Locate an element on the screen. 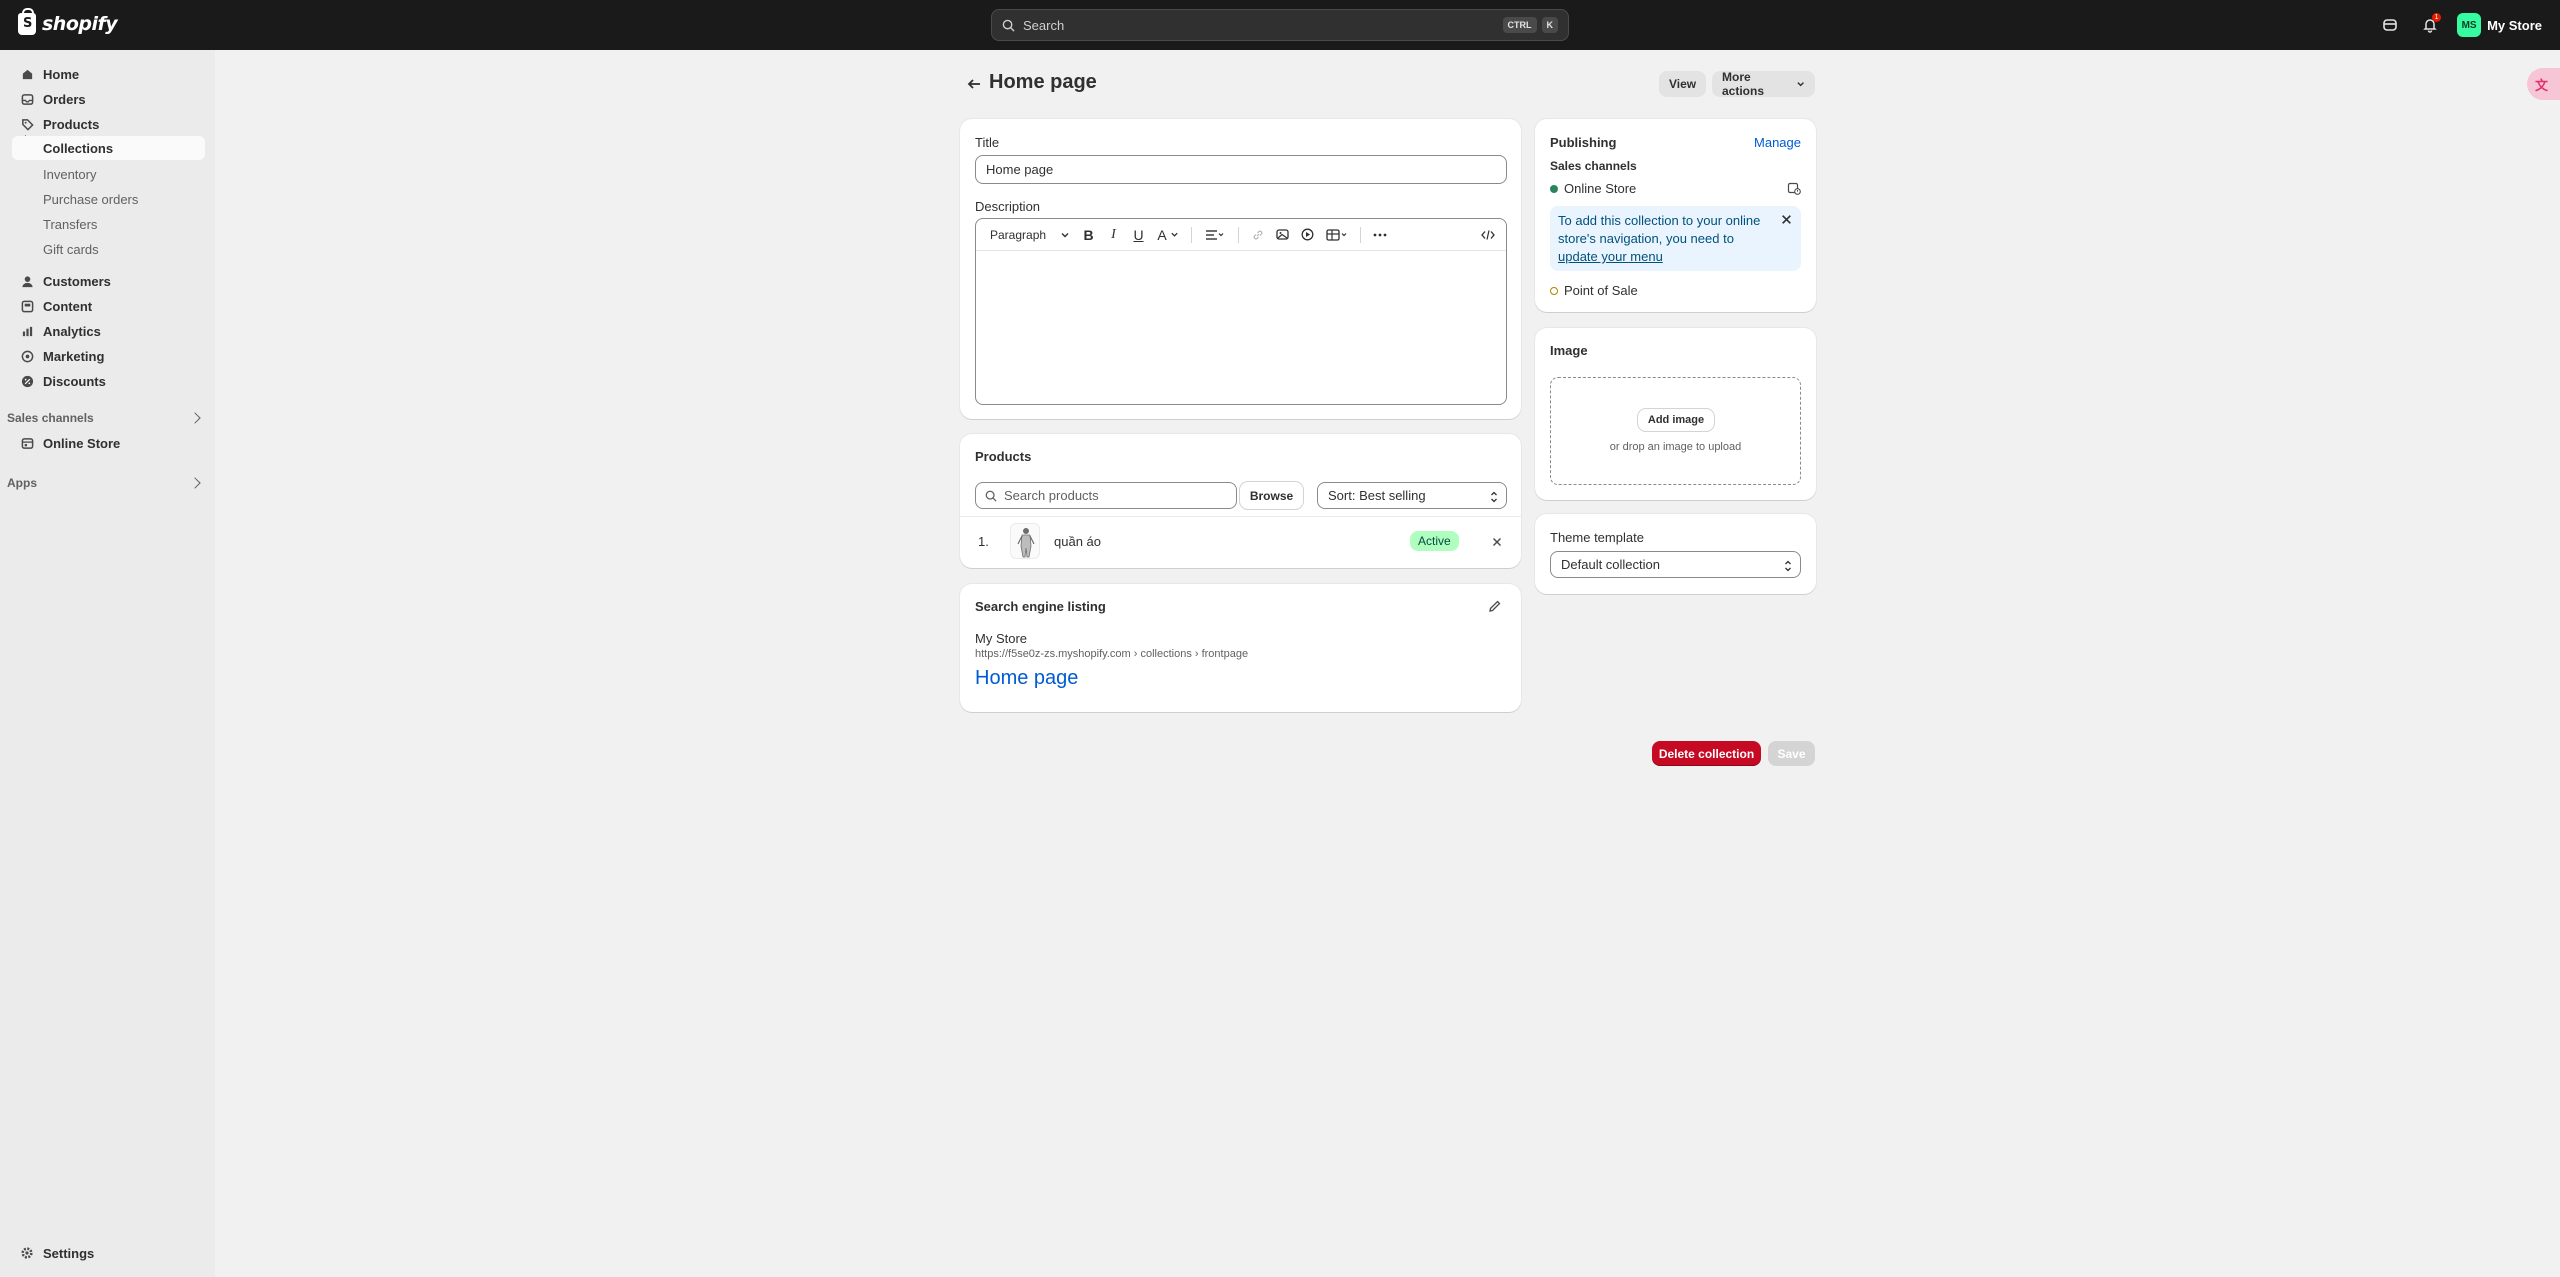 This screenshot has height=1277, width=2560. search-input: Search CTRL K is located at coordinates (1280, 25).